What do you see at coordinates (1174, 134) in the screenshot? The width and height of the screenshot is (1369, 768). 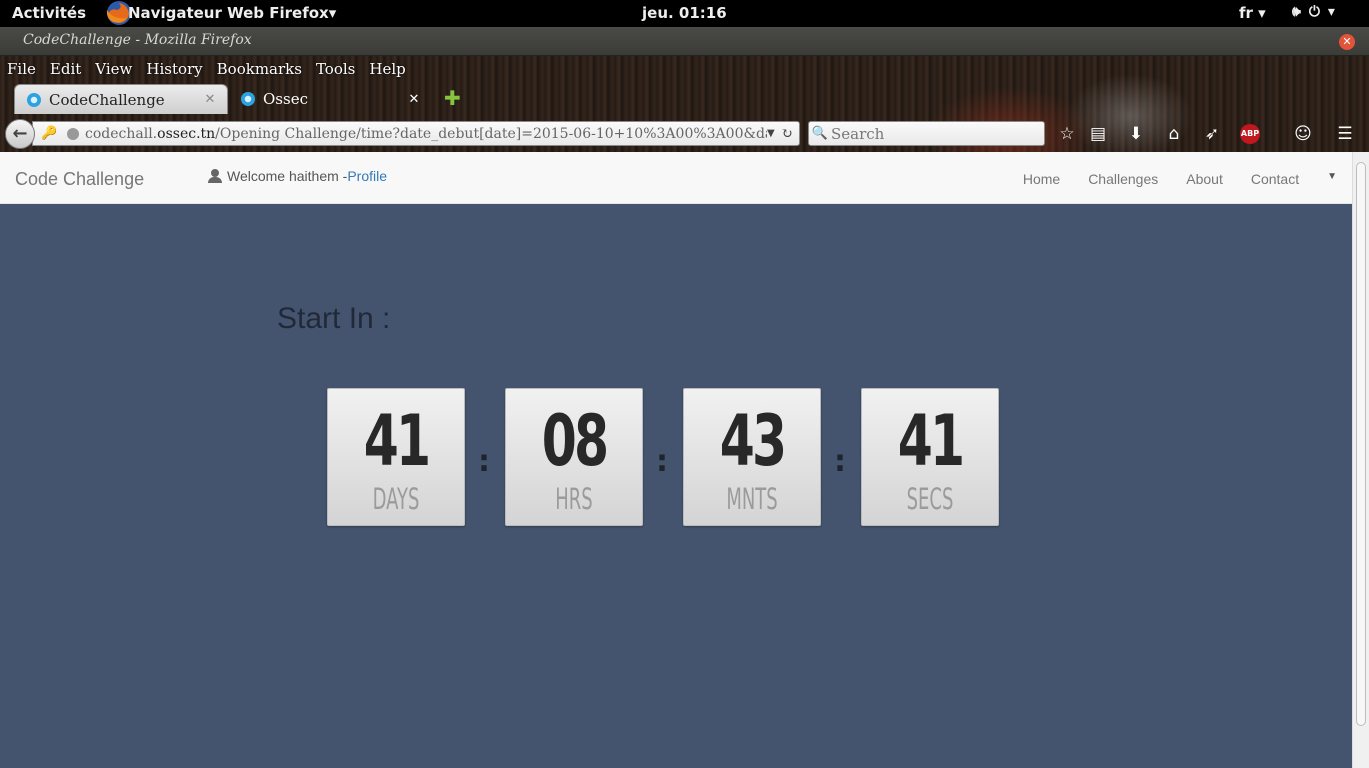 I see `home-icon: ⌂` at bounding box center [1174, 134].